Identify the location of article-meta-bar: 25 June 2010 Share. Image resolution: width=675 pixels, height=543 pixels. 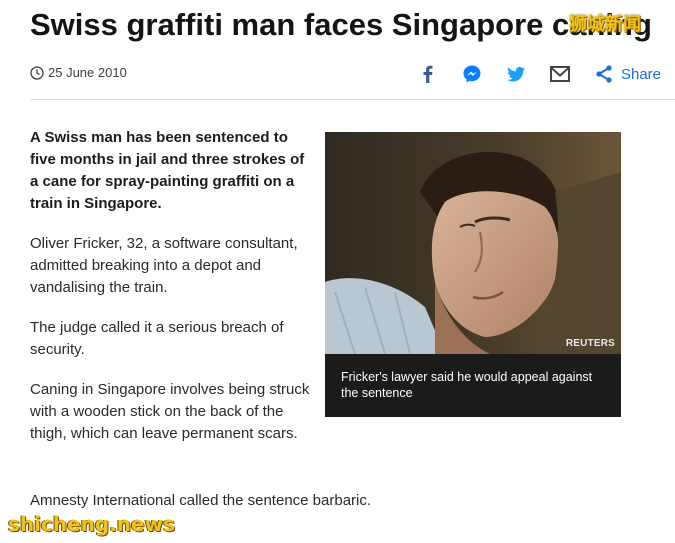
(352, 78).